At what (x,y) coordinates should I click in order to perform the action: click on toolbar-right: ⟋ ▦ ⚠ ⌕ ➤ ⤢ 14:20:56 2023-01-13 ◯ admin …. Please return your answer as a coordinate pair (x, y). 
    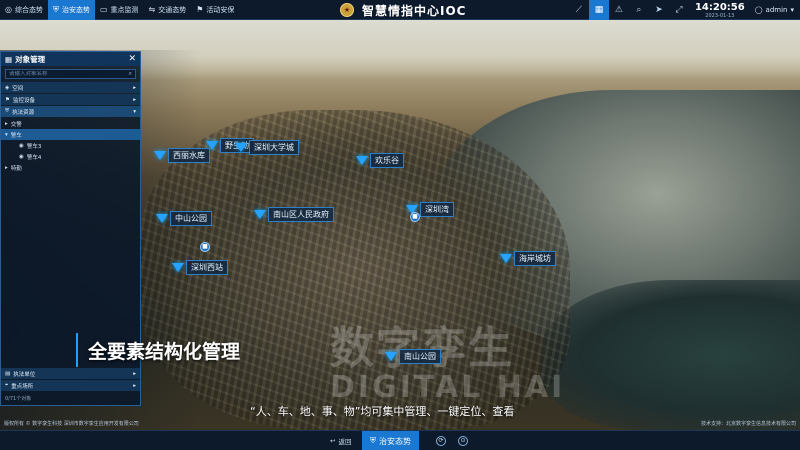
    Looking at the image, I should click on (684, 10).